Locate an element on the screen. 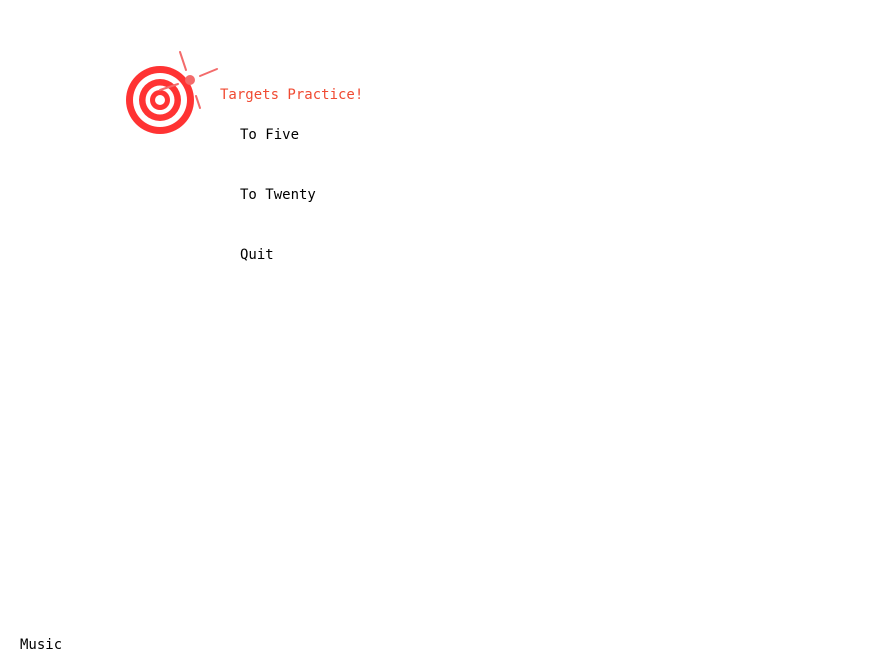  game-title: Targets Practice! is located at coordinates (292, 95).